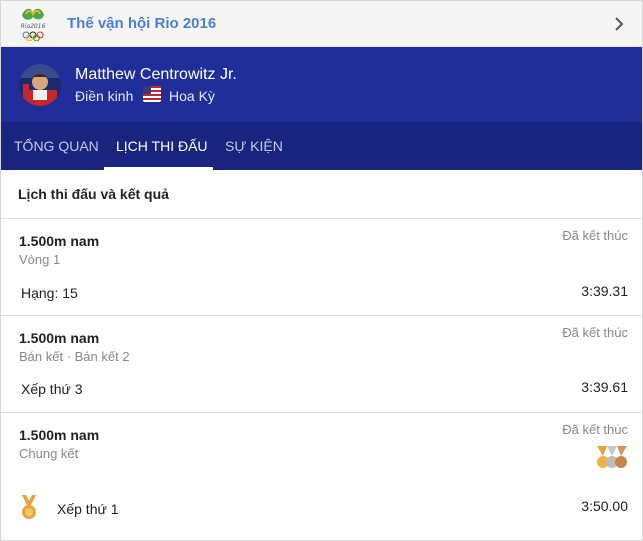  What do you see at coordinates (29, 507) in the screenshot?
I see `gold-medal-icon` at bounding box center [29, 507].